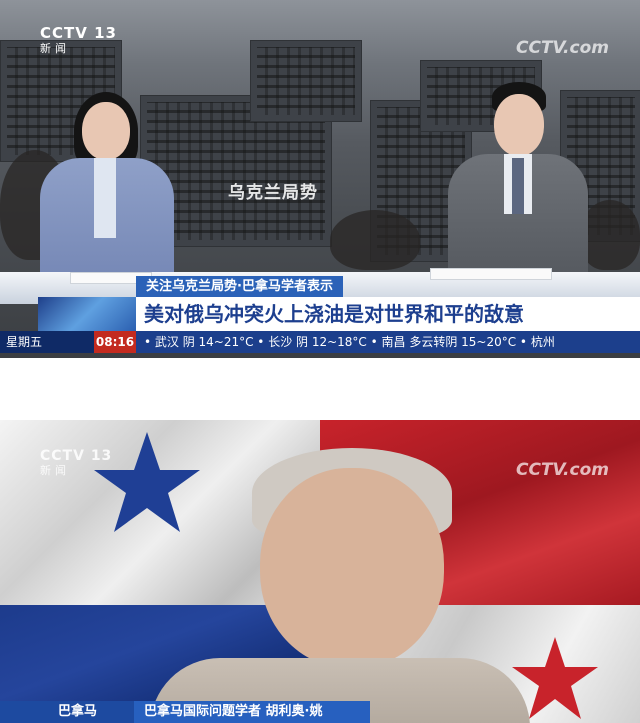  What do you see at coordinates (239, 286) in the screenshot?
I see `lower-third-kicker: 关注乌克兰局势·巴拿马学者表示` at bounding box center [239, 286].